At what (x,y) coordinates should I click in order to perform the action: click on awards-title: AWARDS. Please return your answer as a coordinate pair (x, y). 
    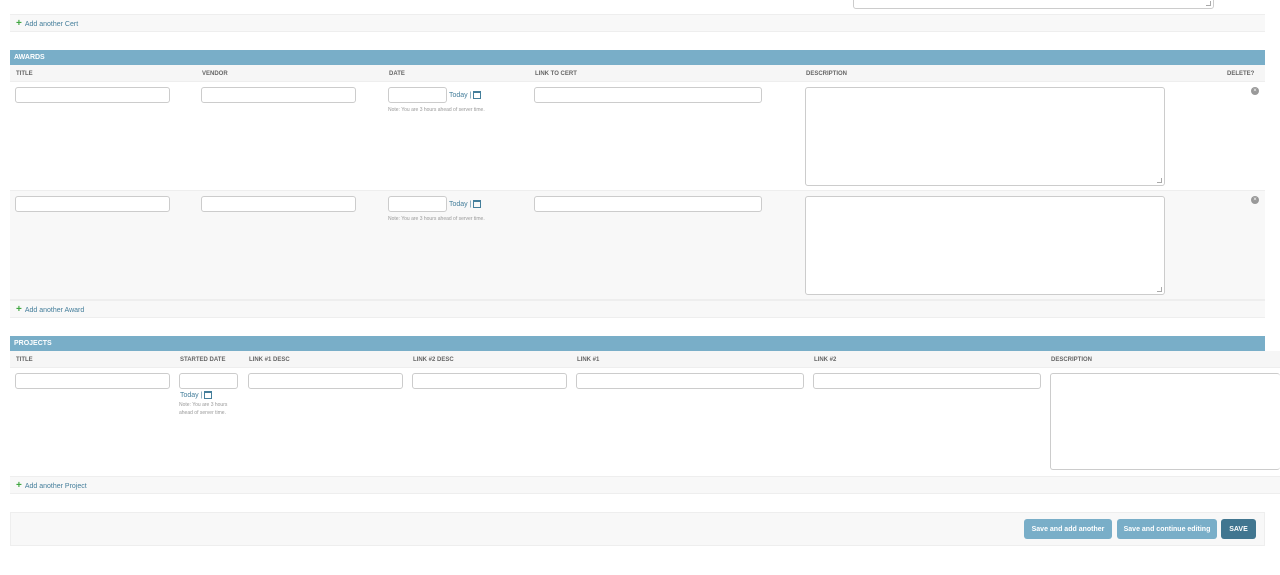
    Looking at the image, I should click on (29, 57).